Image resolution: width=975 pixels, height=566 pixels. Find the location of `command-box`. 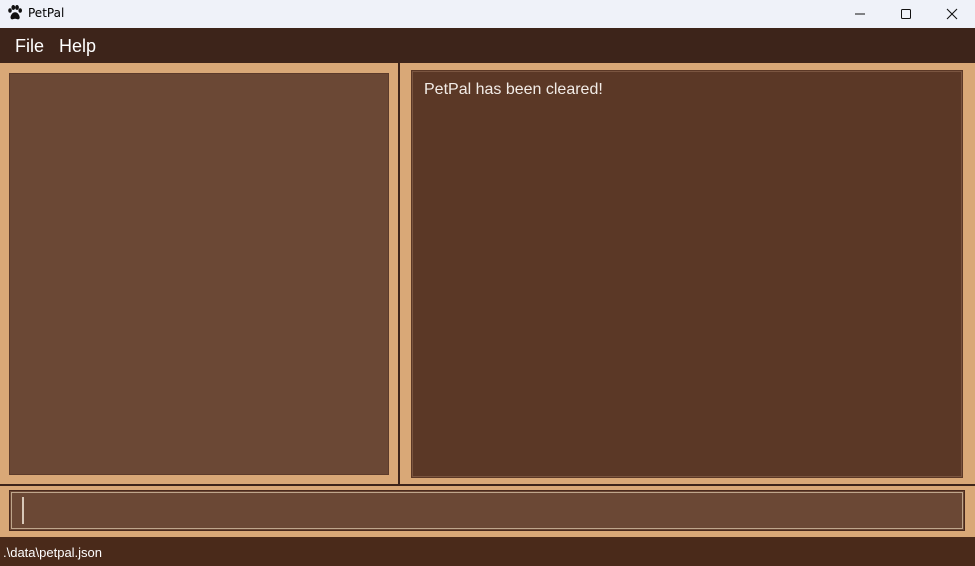

command-box is located at coordinates (487, 510).